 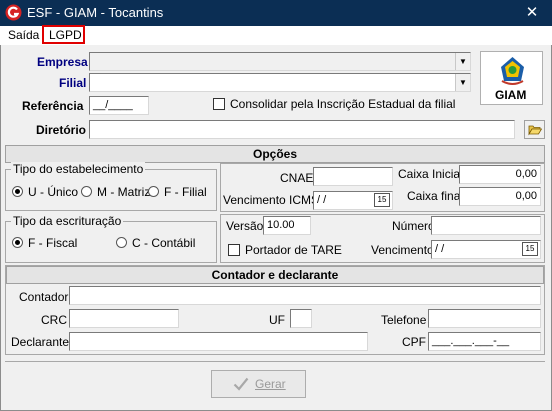 I want to click on folder-open-icon, so click(x=535, y=130).